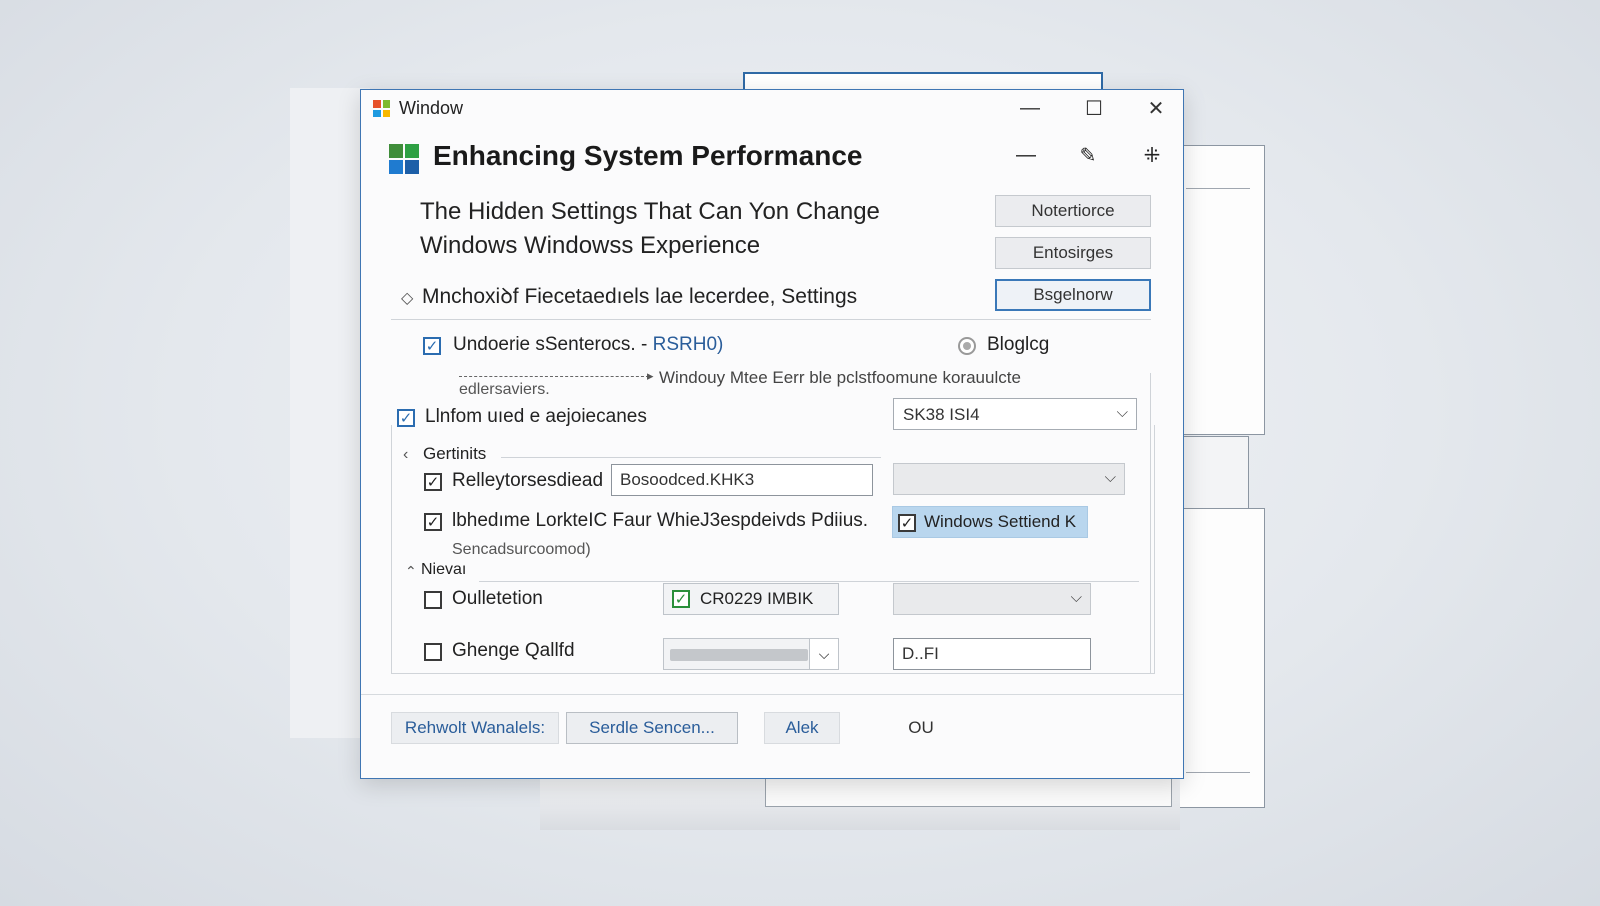 This screenshot has width=1600, height=906. Describe the element at coordinates (992, 654) in the screenshot. I see `group2-item2-input: D..FI` at that location.